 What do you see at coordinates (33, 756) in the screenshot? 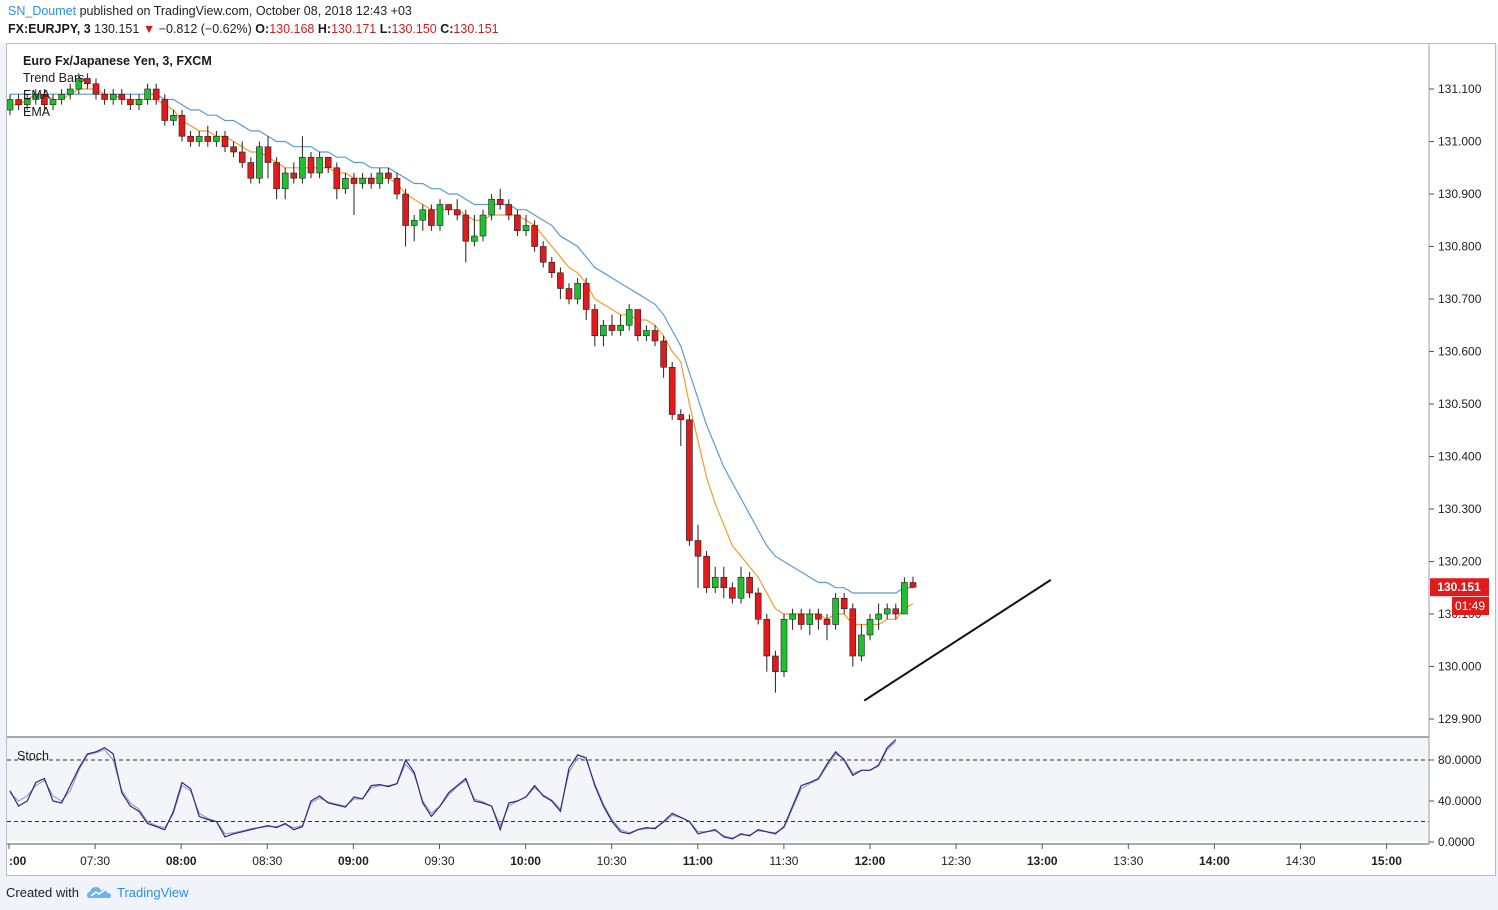
I see `legend-stoch: Stoch` at bounding box center [33, 756].